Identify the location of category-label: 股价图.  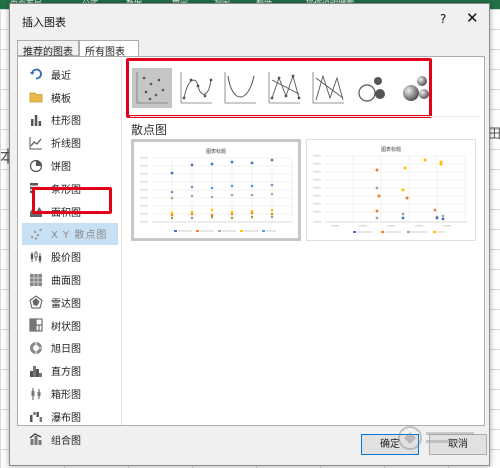
(66, 259).